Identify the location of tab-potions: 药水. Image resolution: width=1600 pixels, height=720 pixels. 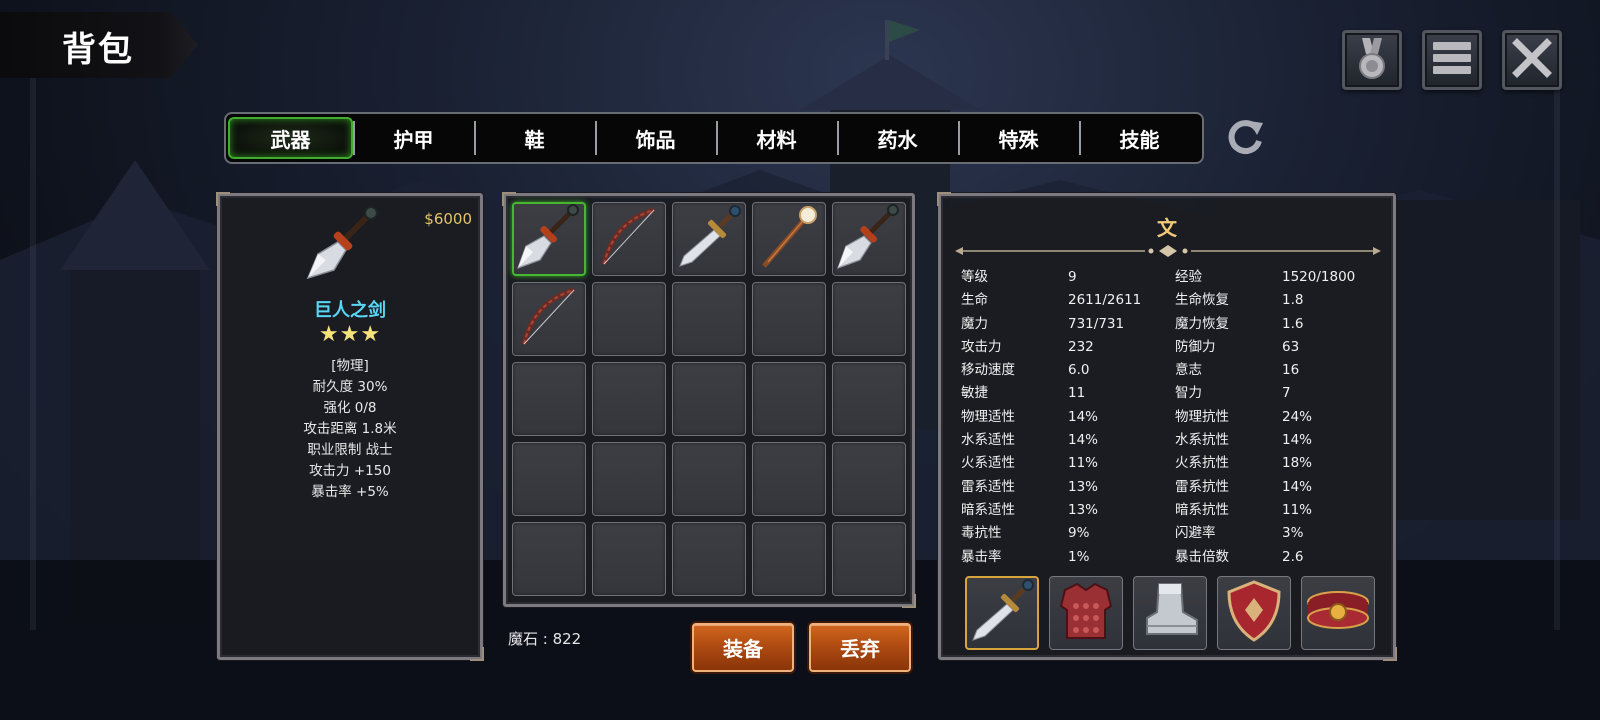
(897, 138).